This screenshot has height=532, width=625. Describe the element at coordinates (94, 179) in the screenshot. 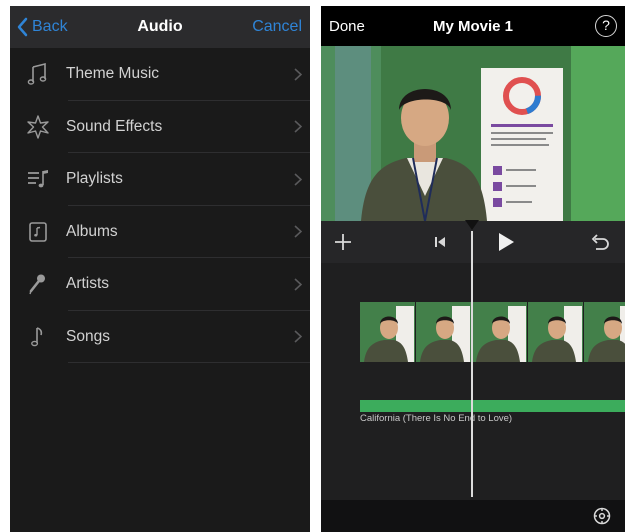

I see `list-item-label: Playlists` at that location.